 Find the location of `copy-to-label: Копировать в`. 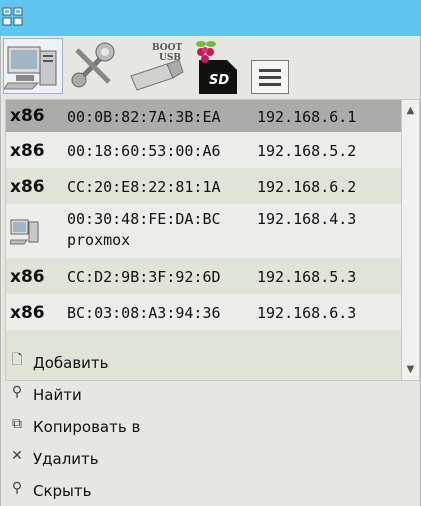

copy-to-label: Копировать в is located at coordinates (87, 427).